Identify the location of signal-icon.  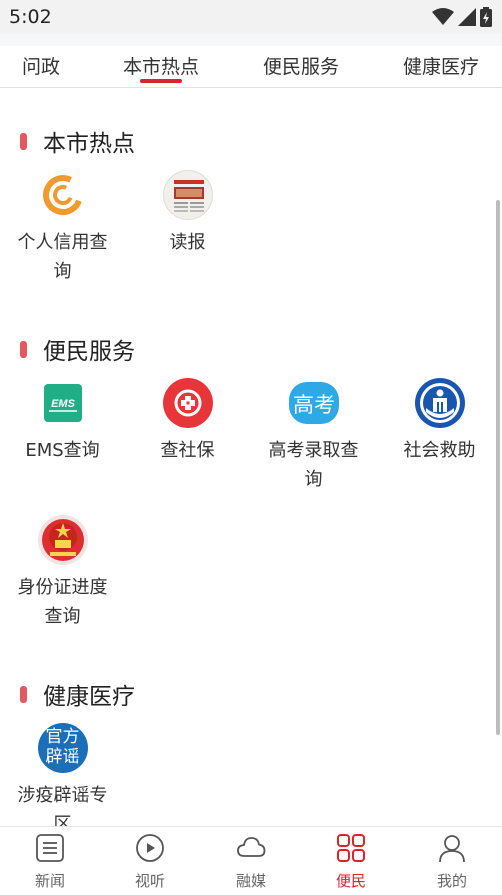
(467, 17).